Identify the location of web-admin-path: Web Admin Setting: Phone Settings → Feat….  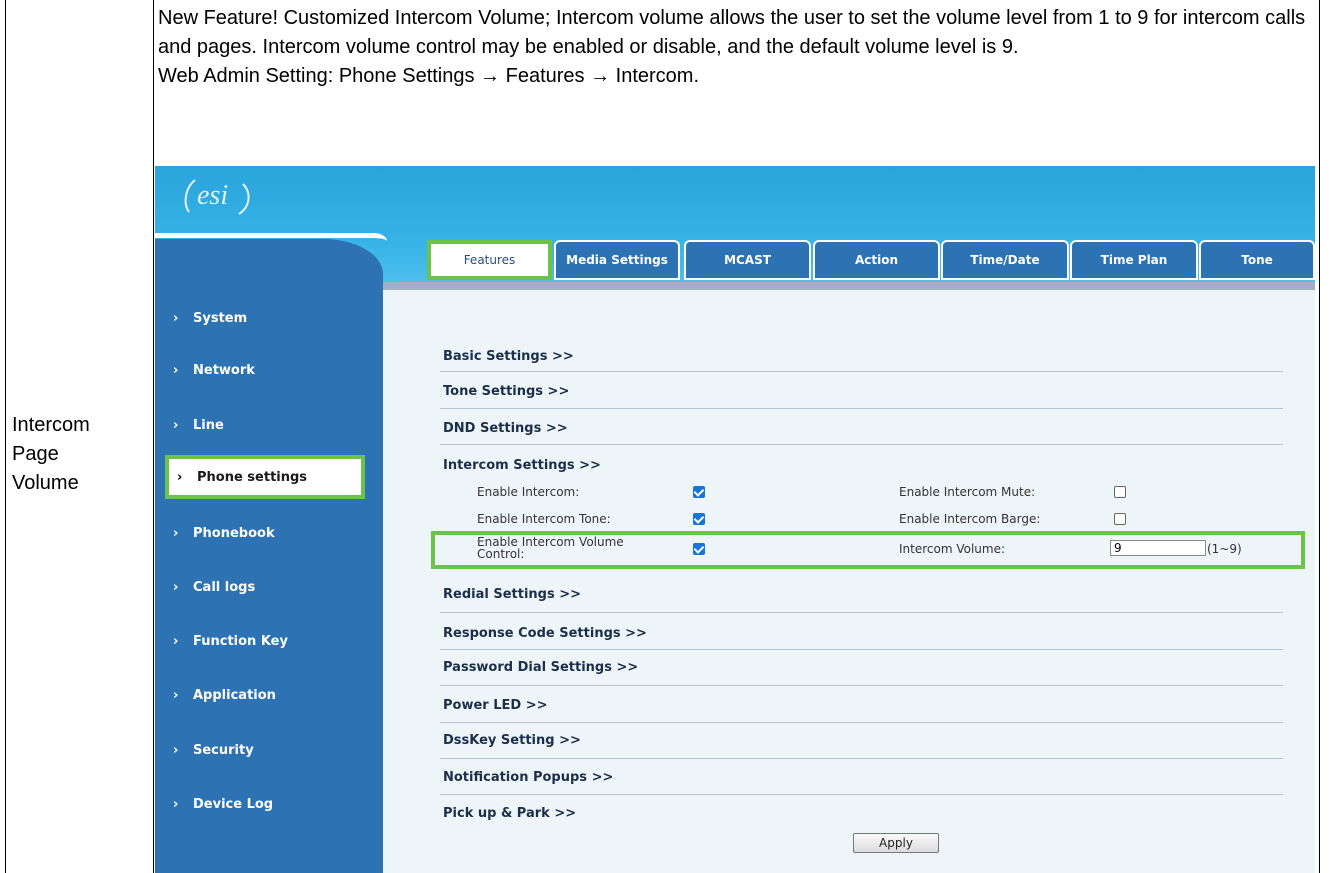
(429, 76).